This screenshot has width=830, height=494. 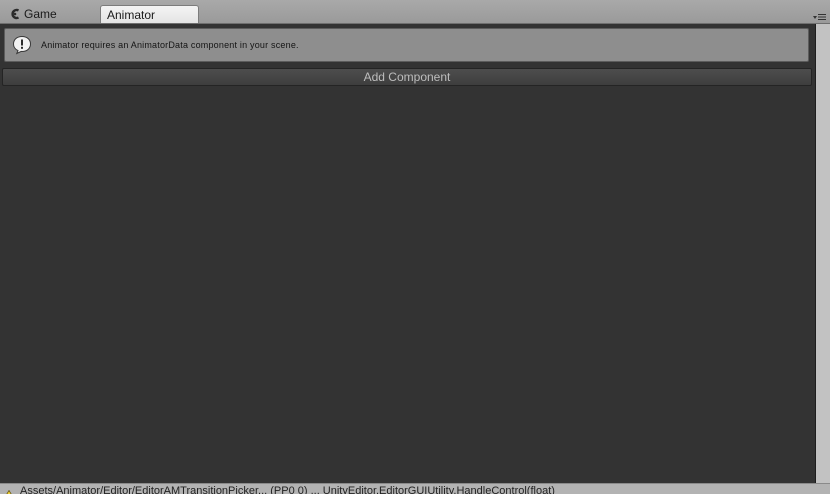 I want to click on tab-game: Game, so click(x=50, y=14).